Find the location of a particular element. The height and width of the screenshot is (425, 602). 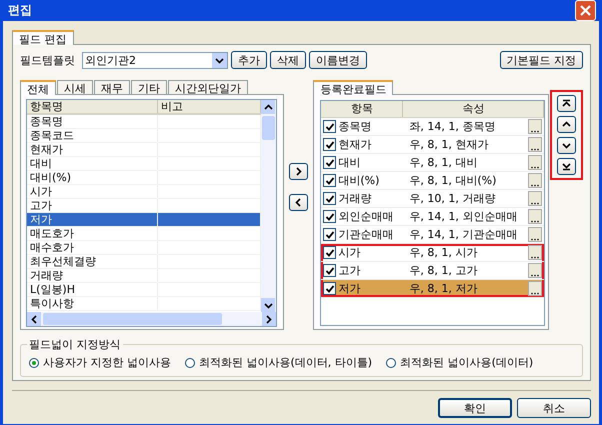

field-name: 외인순매매 is located at coordinates (366, 216).